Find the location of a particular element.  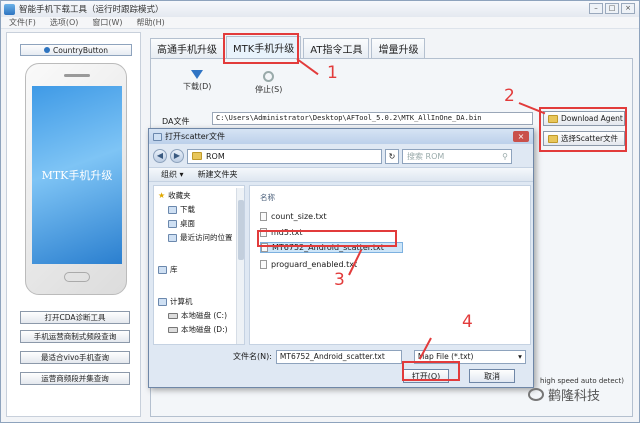

download-folder-icon is located at coordinates (172, 209).